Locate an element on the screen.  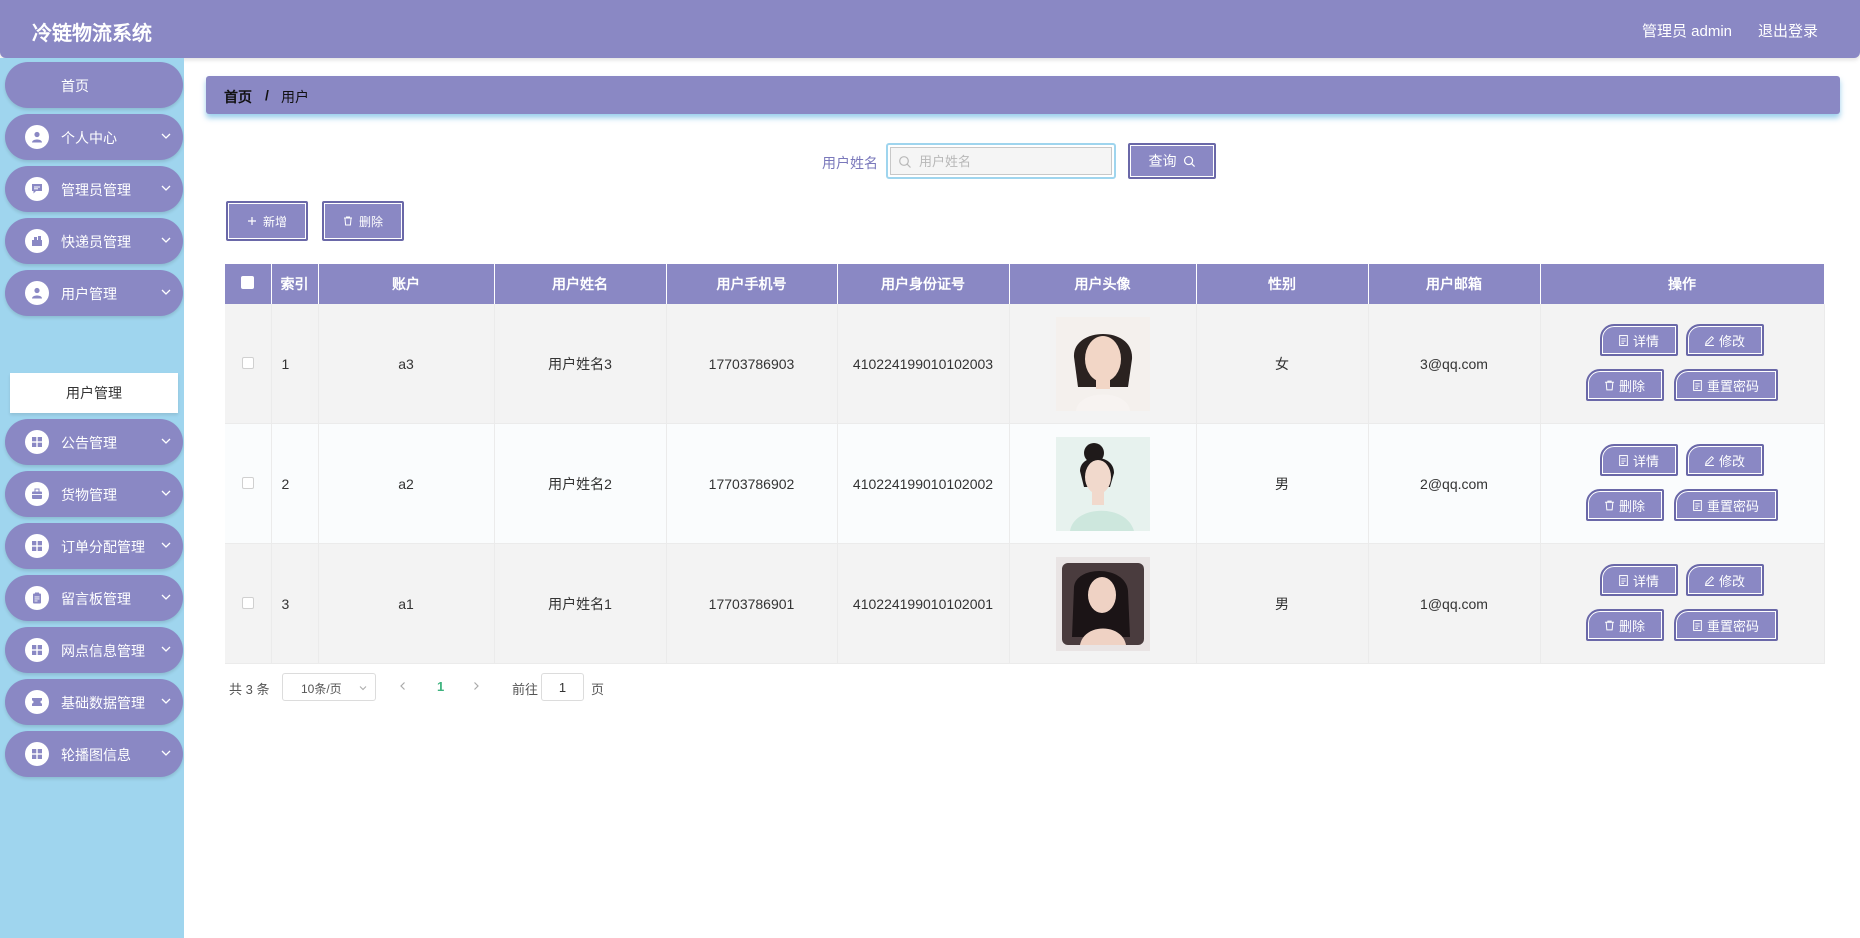
sidebar-item-order-assignment: 订单分配管理 is located at coordinates (94, 546).